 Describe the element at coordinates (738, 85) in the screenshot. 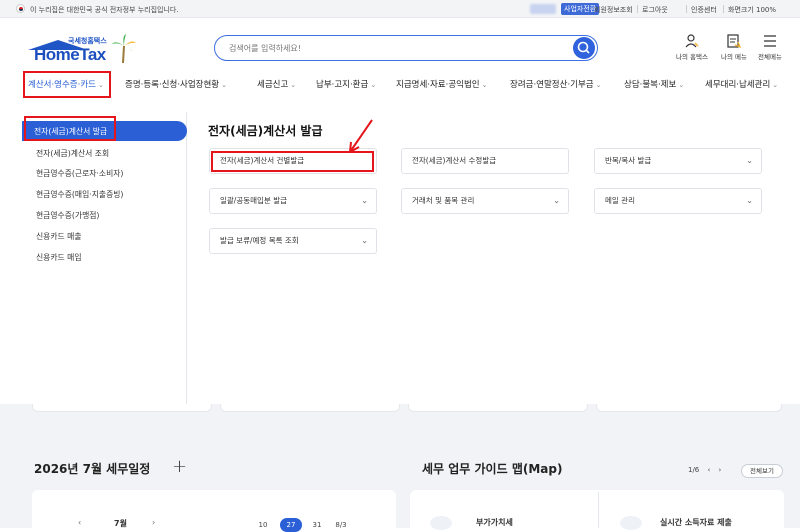

I see `nav-label: 세무대리·납세관리` at that location.